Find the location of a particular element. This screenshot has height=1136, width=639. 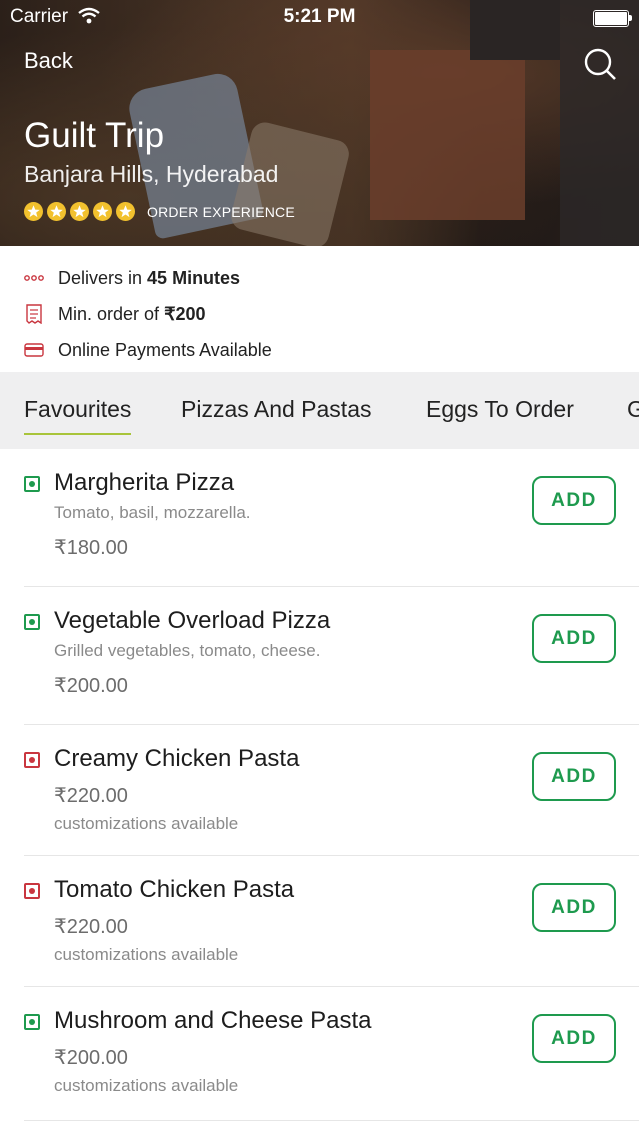

restaurant-name: Guilt Trip is located at coordinates (94, 135).